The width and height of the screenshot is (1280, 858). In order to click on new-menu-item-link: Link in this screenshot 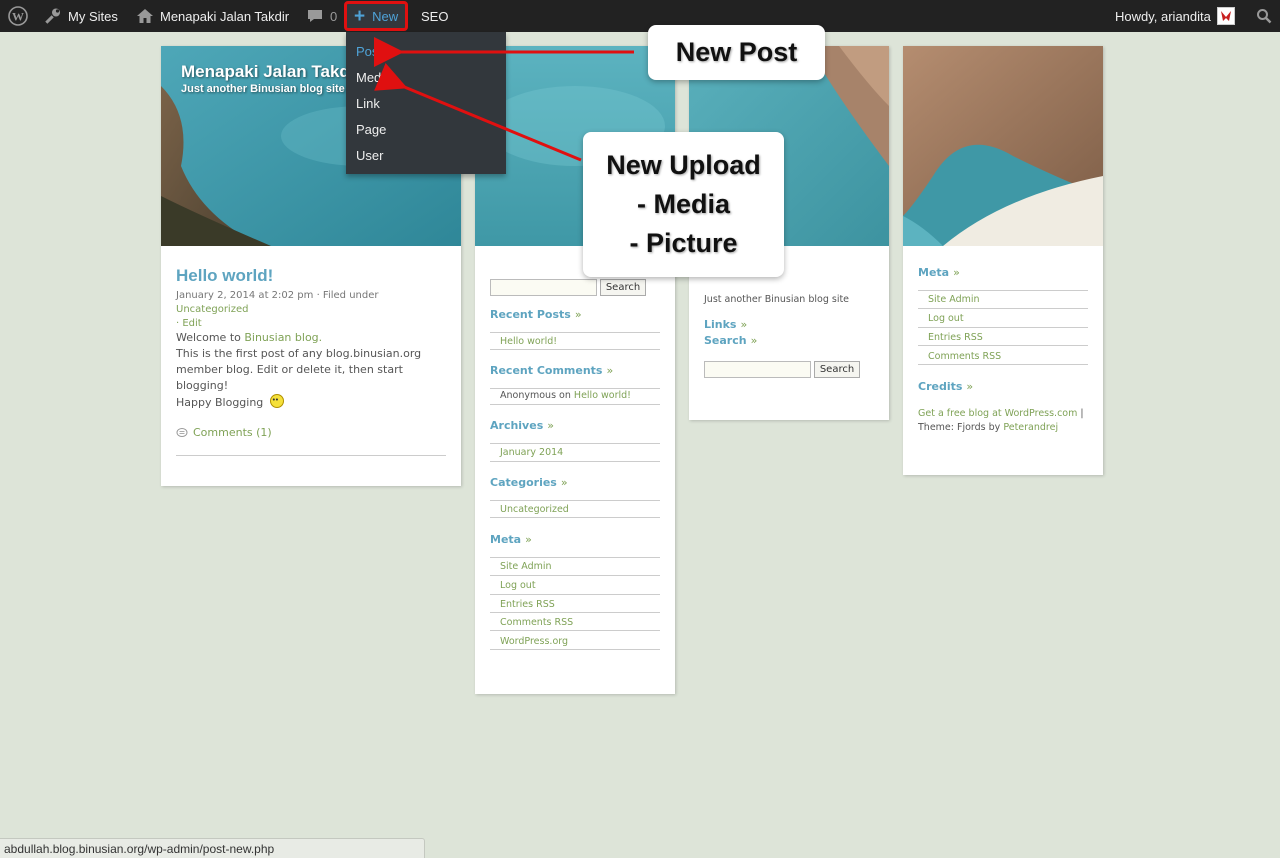, I will do `click(368, 103)`.